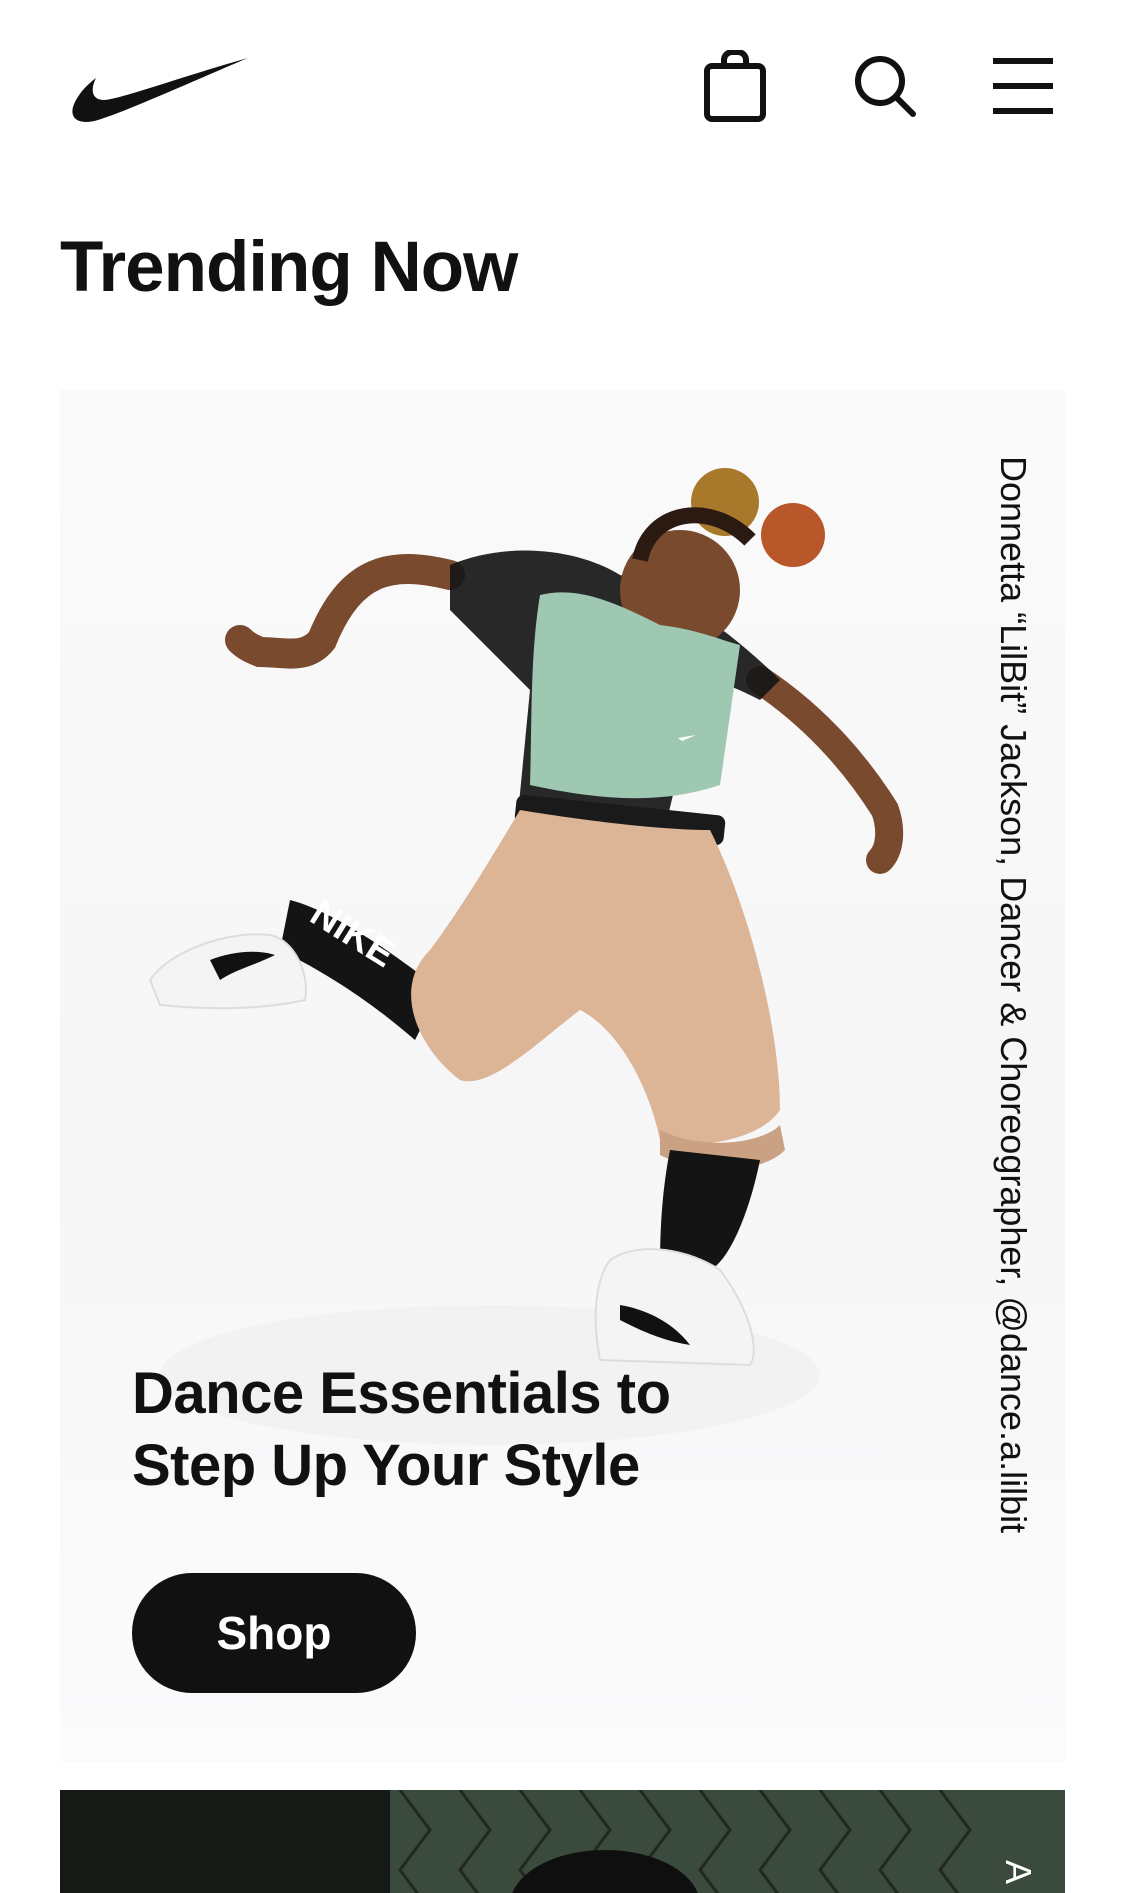  What do you see at coordinates (1018, 1872) in the screenshot?
I see `photo-credit: A` at bounding box center [1018, 1872].